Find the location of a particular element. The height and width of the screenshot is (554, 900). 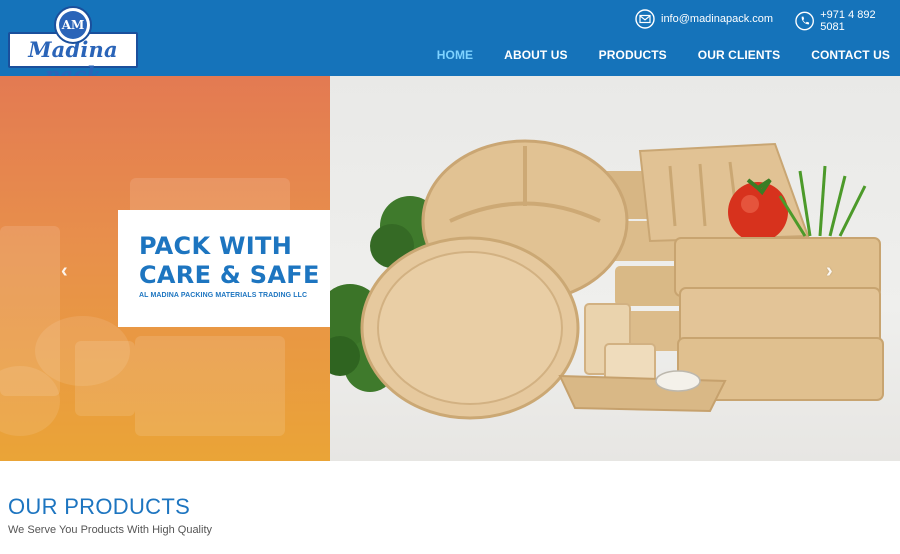

logo-emblem: AM is located at coordinates (73, 25).